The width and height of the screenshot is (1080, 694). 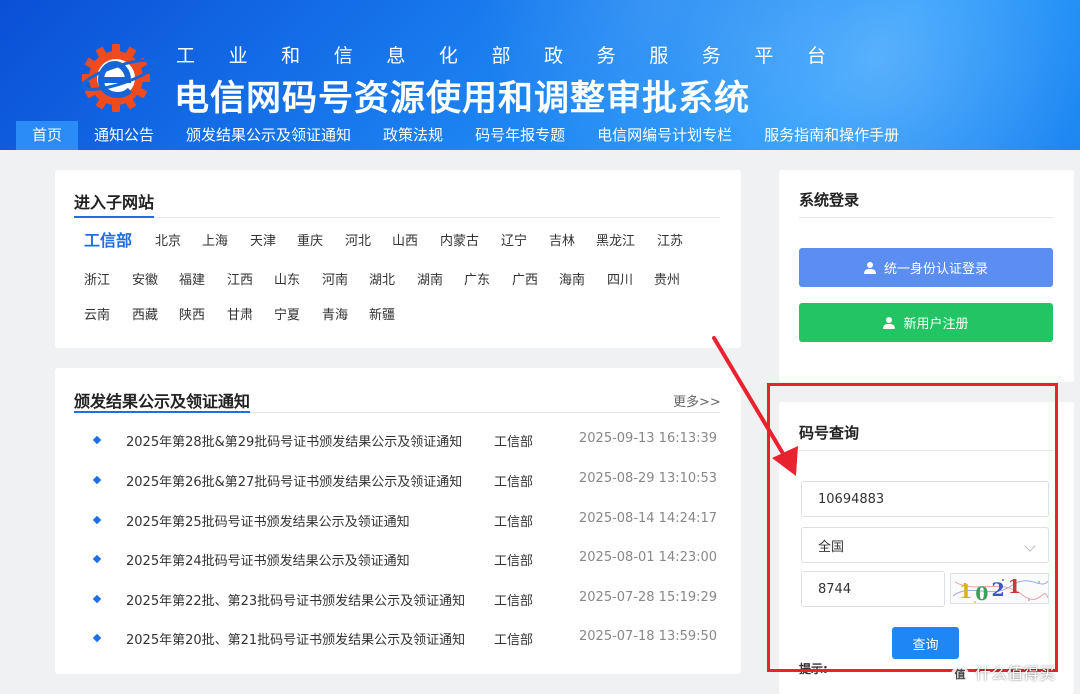 I want to click on unified-login-button: 统一身份认证登录, so click(x=926, y=267).